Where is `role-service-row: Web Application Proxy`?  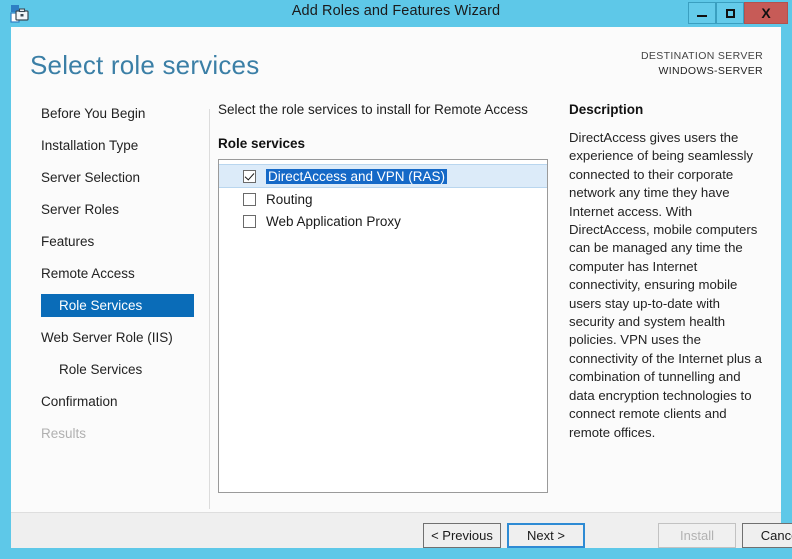 role-service-row: Web Application Proxy is located at coordinates (383, 221).